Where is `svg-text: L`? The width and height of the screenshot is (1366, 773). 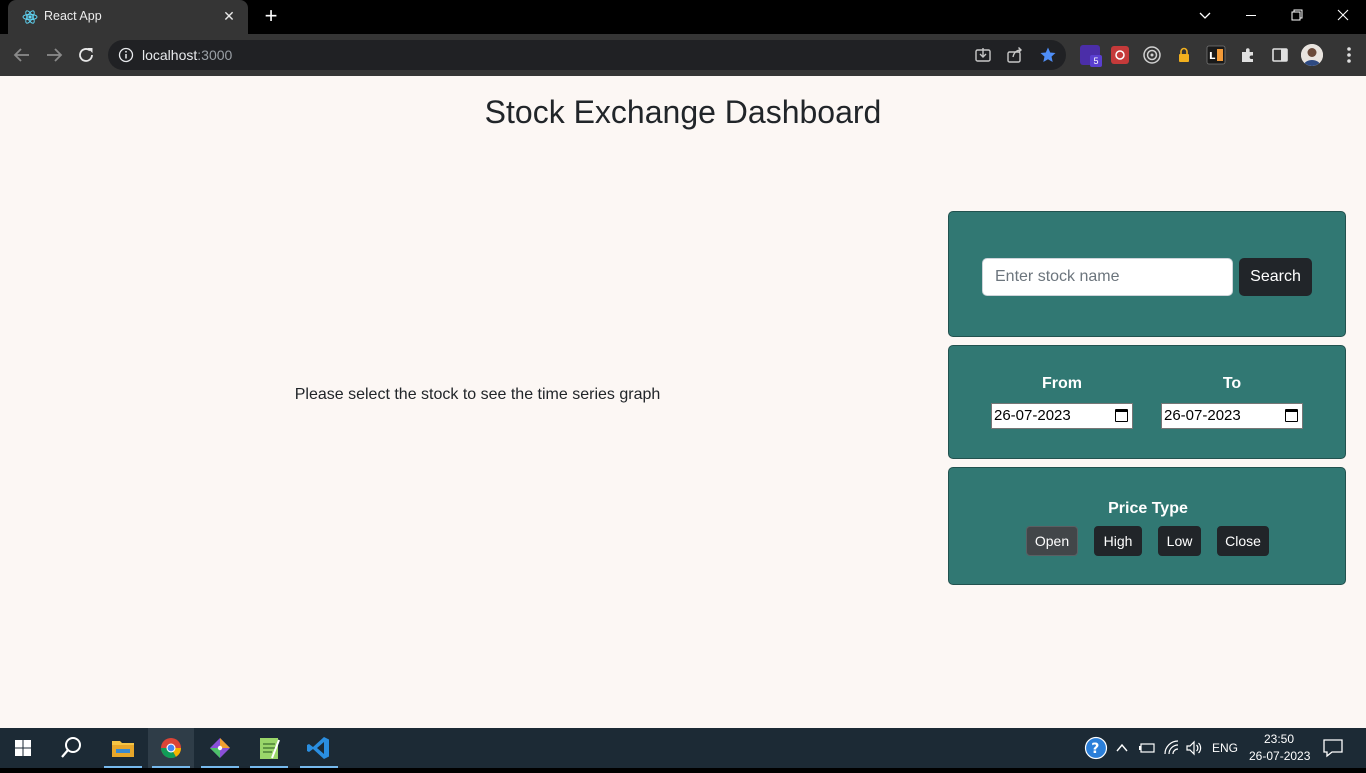 svg-text: L is located at coordinates (1212, 56).